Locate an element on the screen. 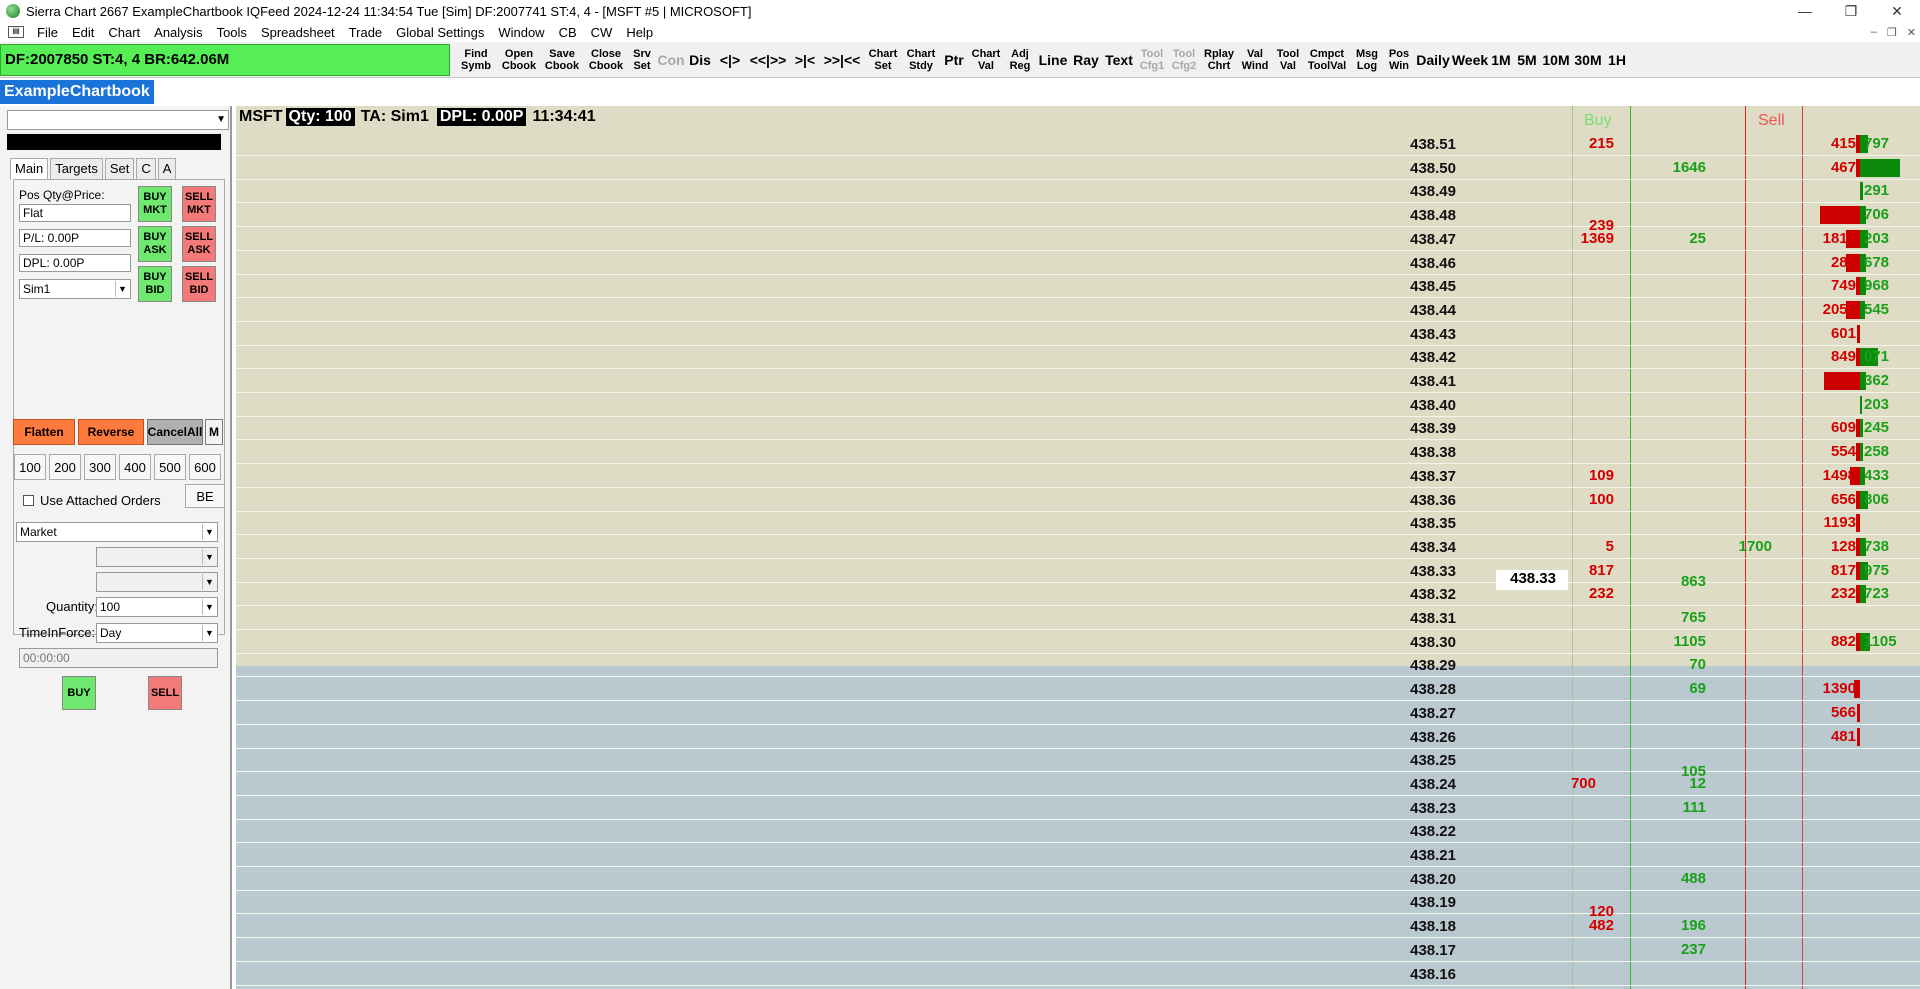 The height and width of the screenshot is (989, 1920). cancel-all-button: CancelAll is located at coordinates (175, 432).